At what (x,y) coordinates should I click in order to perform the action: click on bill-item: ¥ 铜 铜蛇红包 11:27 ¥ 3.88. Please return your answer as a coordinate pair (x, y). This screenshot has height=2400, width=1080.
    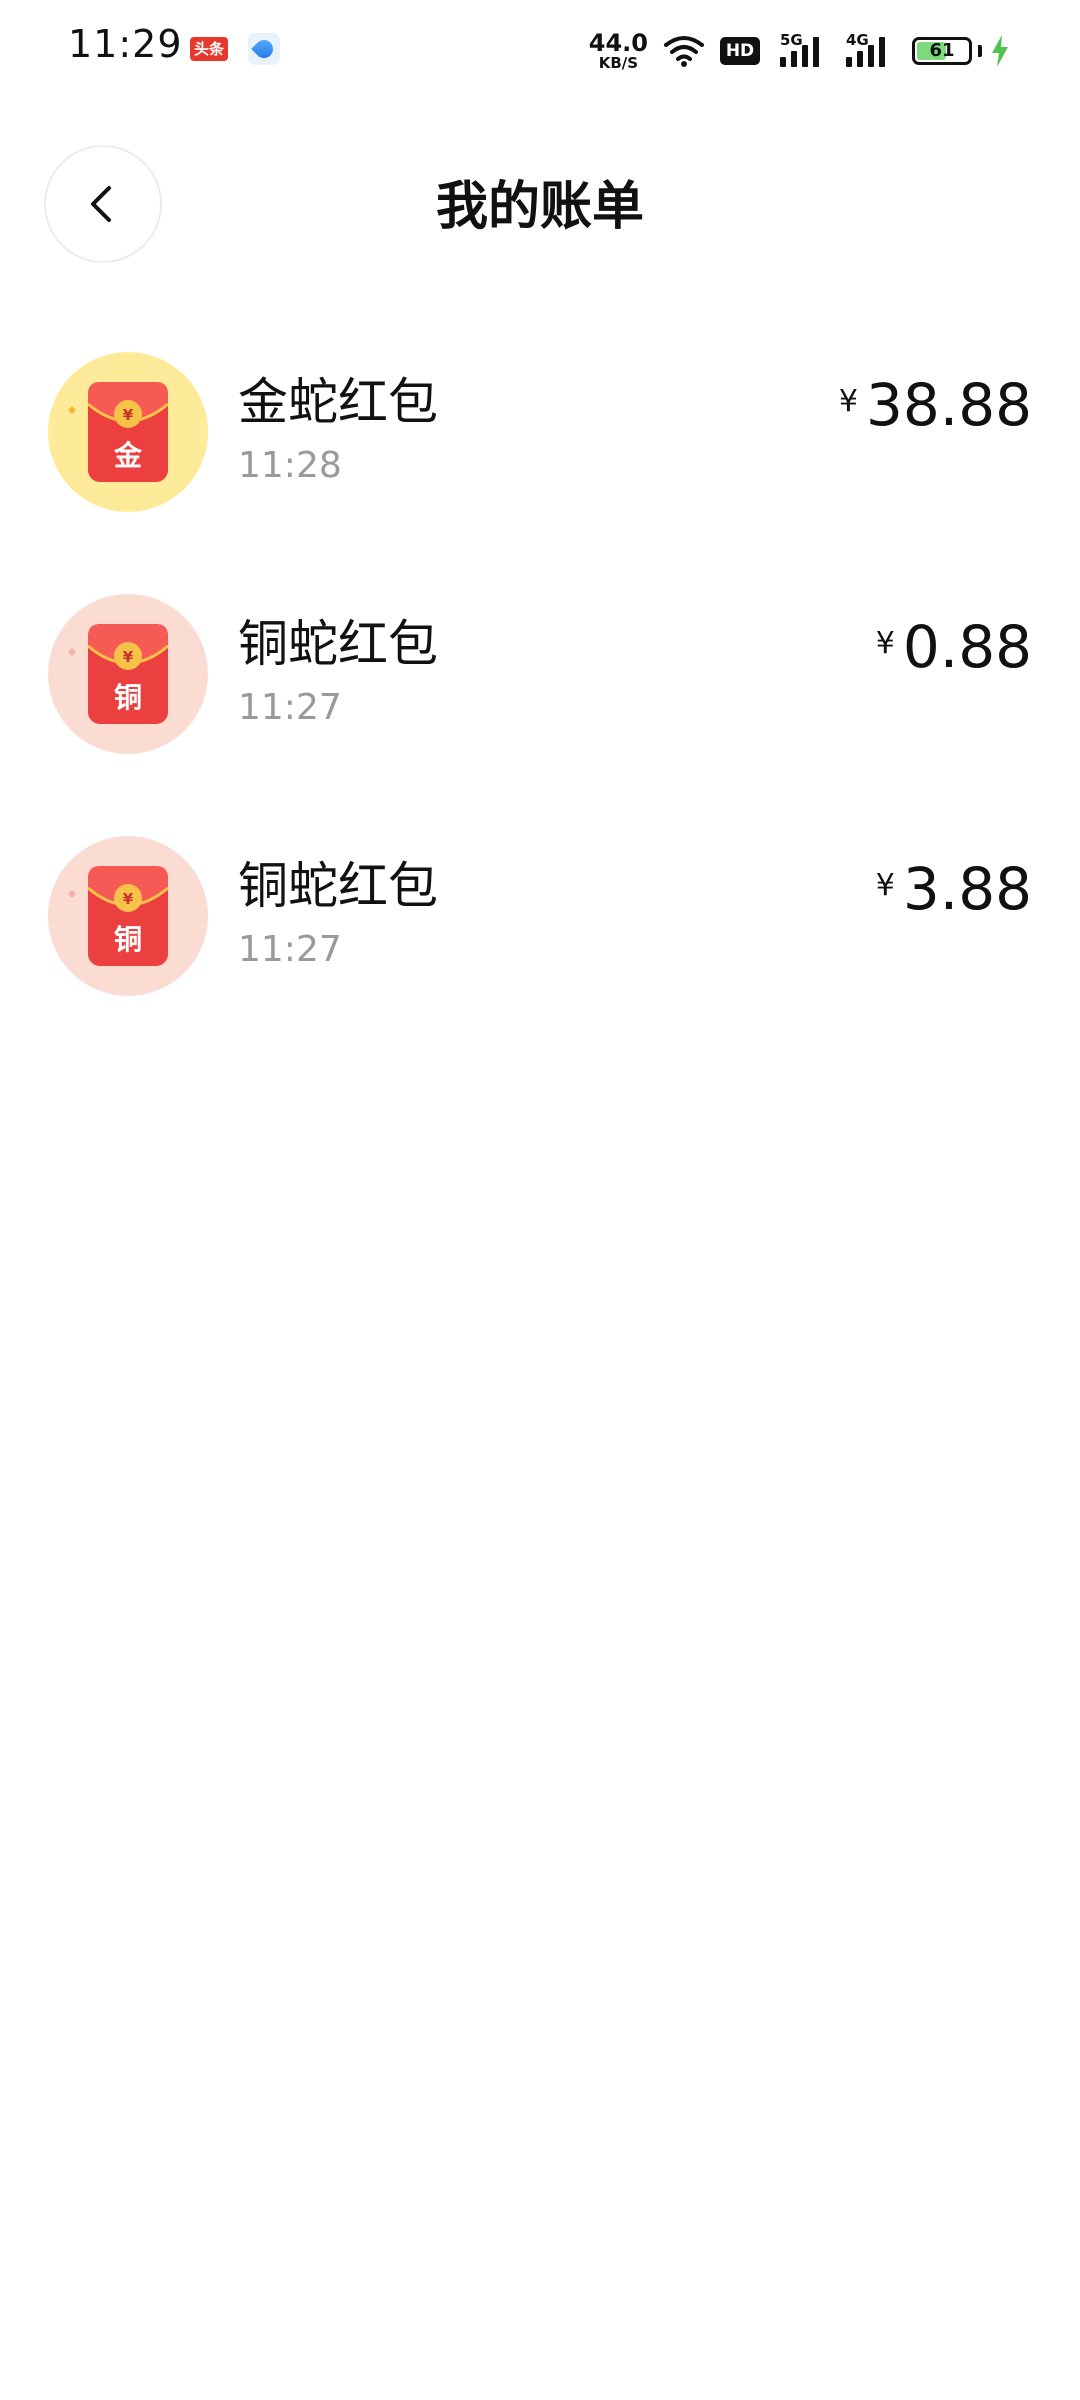
    Looking at the image, I should click on (540, 945).